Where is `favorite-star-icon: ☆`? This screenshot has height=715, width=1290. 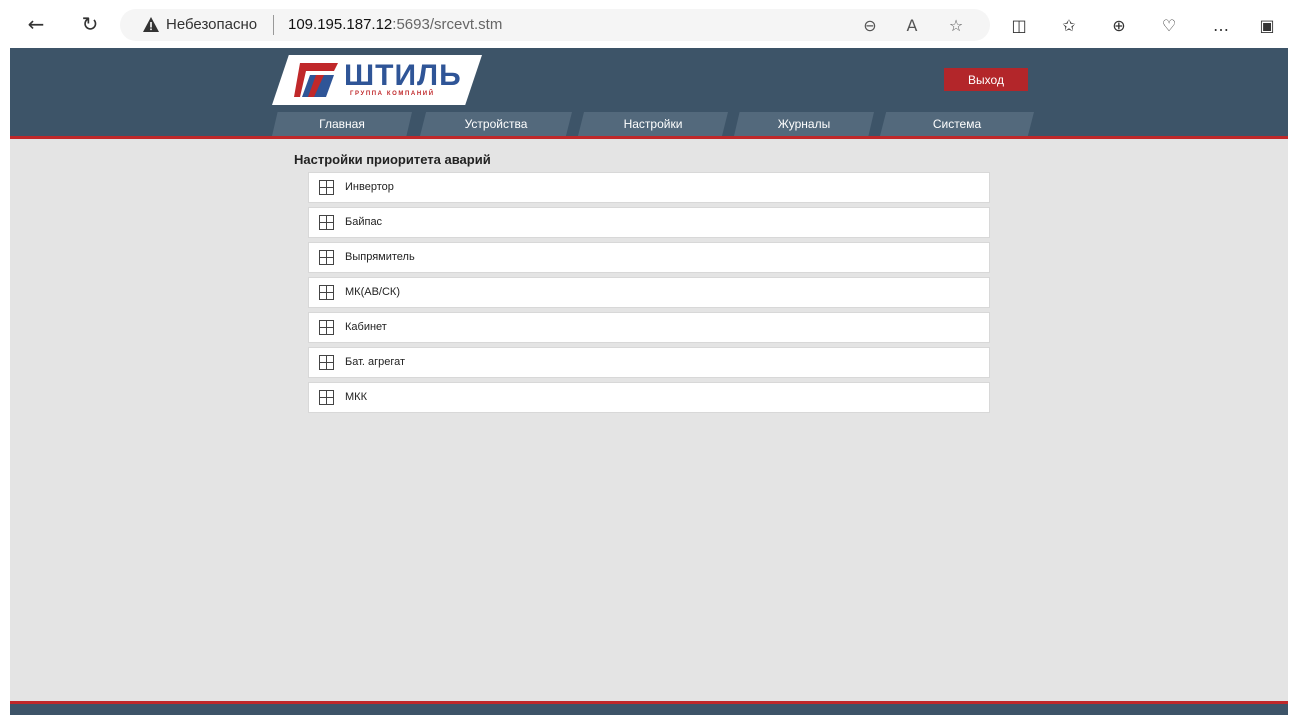
favorite-star-icon: ☆ is located at coordinates (956, 25).